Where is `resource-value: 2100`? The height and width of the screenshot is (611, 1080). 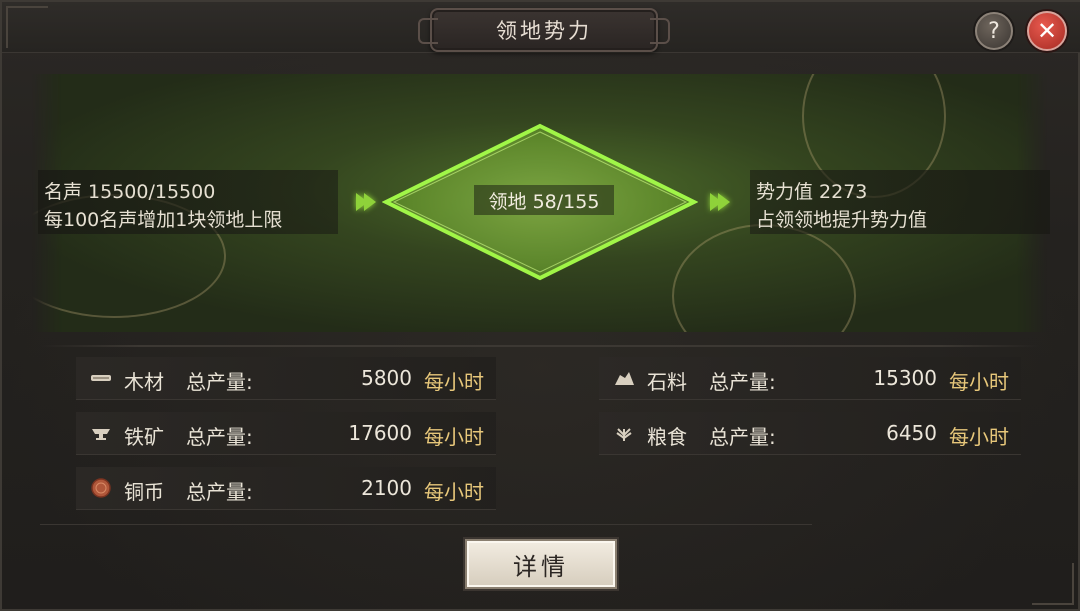
resource-value: 2100 is located at coordinates (386, 488).